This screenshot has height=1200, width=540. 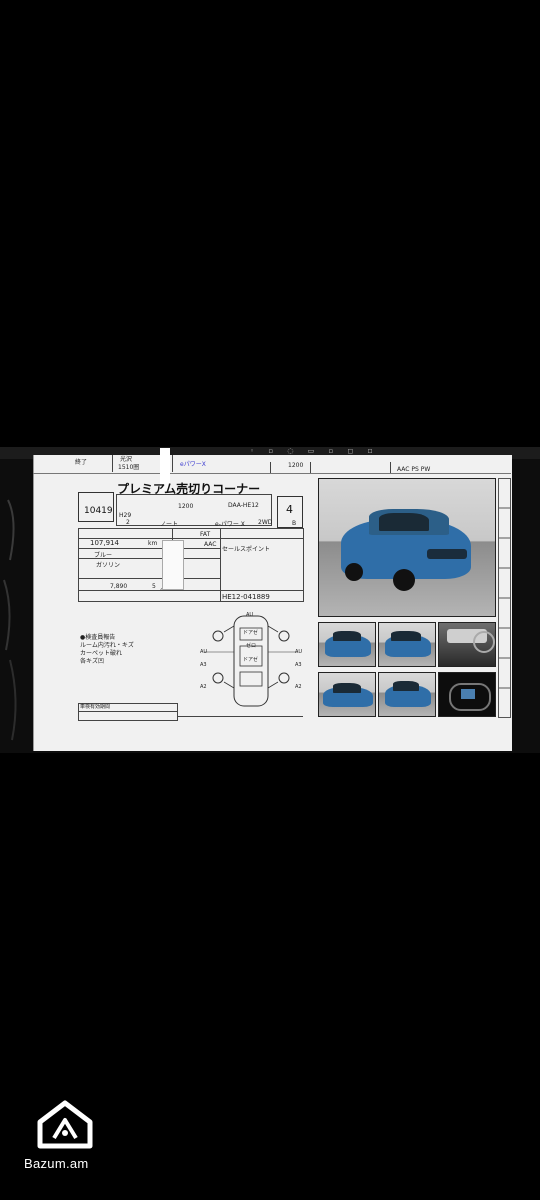 I want to click on body-color: ブルー, so click(x=103, y=555).